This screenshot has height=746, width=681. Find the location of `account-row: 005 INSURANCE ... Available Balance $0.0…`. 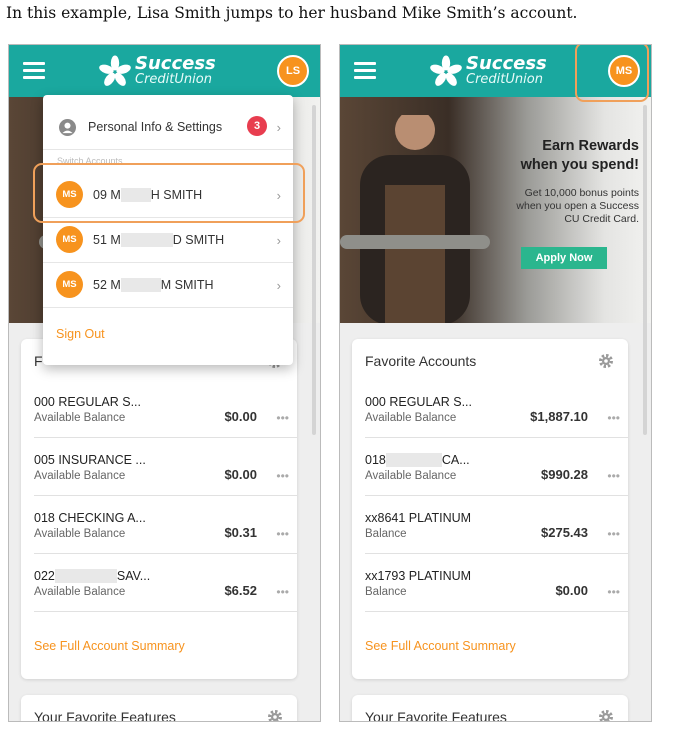

account-row: 005 INSURANCE ... Available Balance $0.0… is located at coordinates (165, 467).